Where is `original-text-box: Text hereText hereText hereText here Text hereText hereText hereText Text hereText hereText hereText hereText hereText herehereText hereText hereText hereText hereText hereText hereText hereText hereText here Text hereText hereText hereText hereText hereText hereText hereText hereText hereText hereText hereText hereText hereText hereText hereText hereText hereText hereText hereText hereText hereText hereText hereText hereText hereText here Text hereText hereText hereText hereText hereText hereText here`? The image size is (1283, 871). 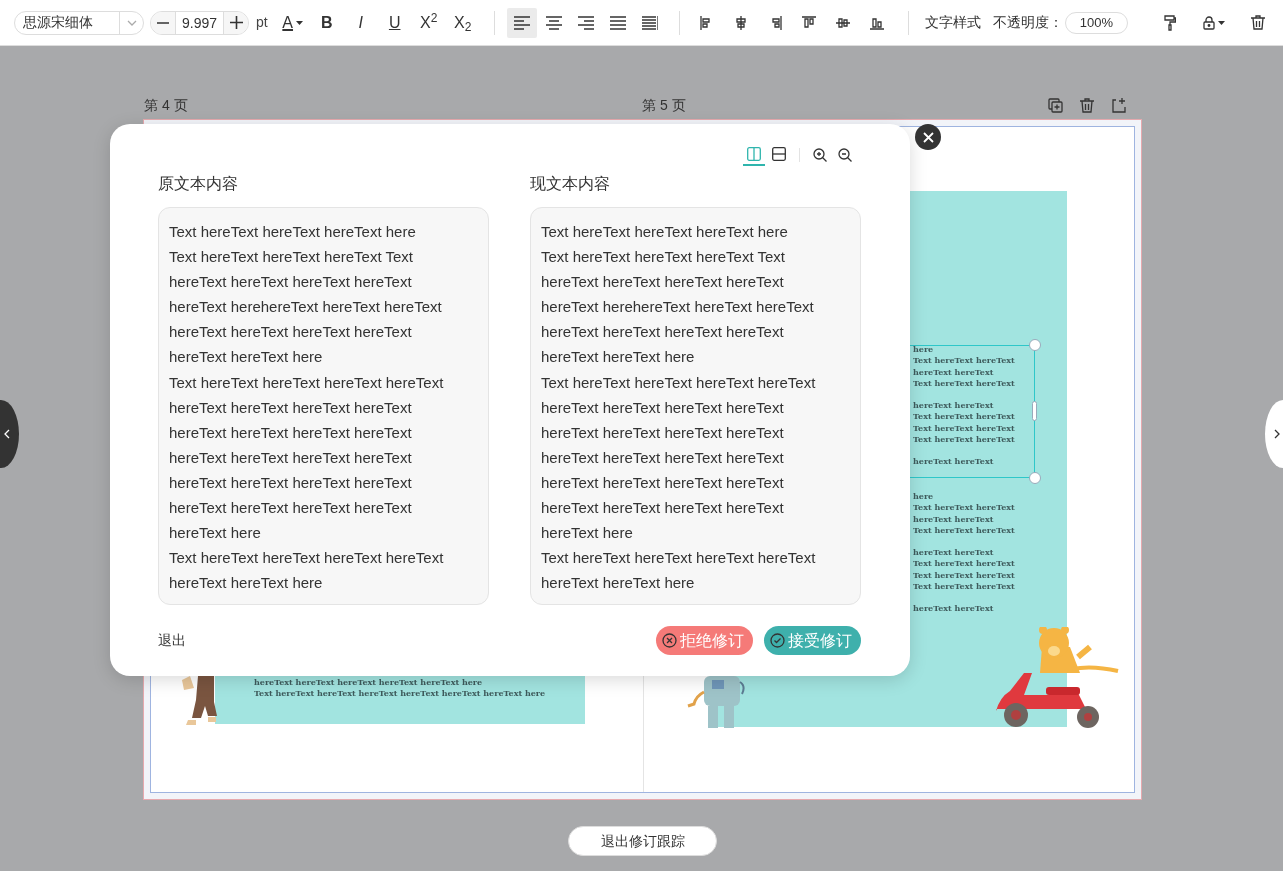 original-text-box: Text hereText hereText hereText here Text hereText hereText hereText Text hereText hereText hereText hereText hereText herehereText hereText hereText hereText hereText hereText hereText hereText hereText here Text hereText hereText hereText hereText hereText hereText hereText hereText hereText hereText hereText hereText hereText hereText hereText hereText hereText hereText hereText hereText hereText hereText hereText hereText hereText here Text hereText hereText hereText hereText hereText hereText here is located at coordinates (323, 406).